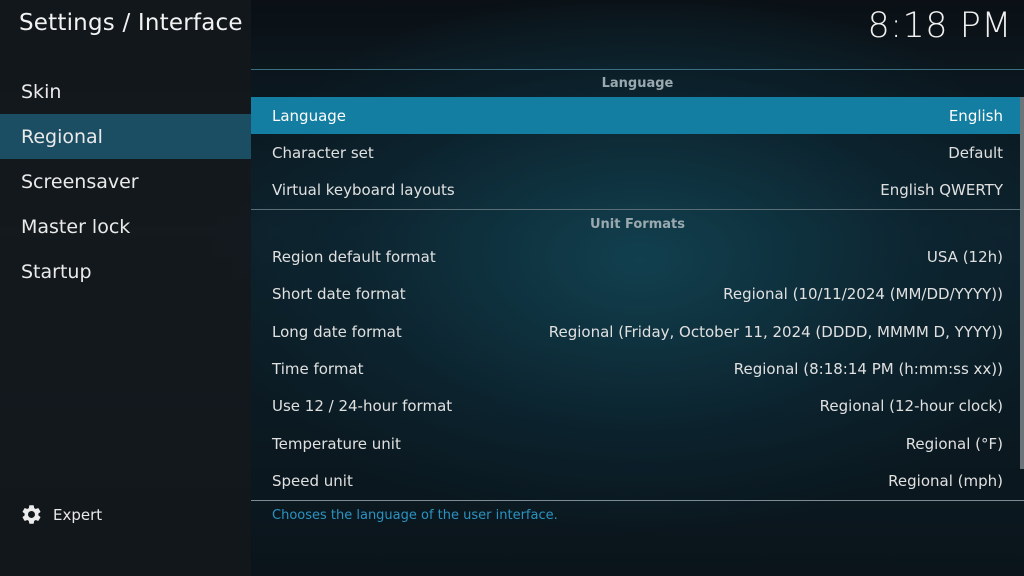 The image size is (1024, 576). What do you see at coordinates (125, 271) in the screenshot?
I see `sidebar-item-startup: Startup` at bounding box center [125, 271].